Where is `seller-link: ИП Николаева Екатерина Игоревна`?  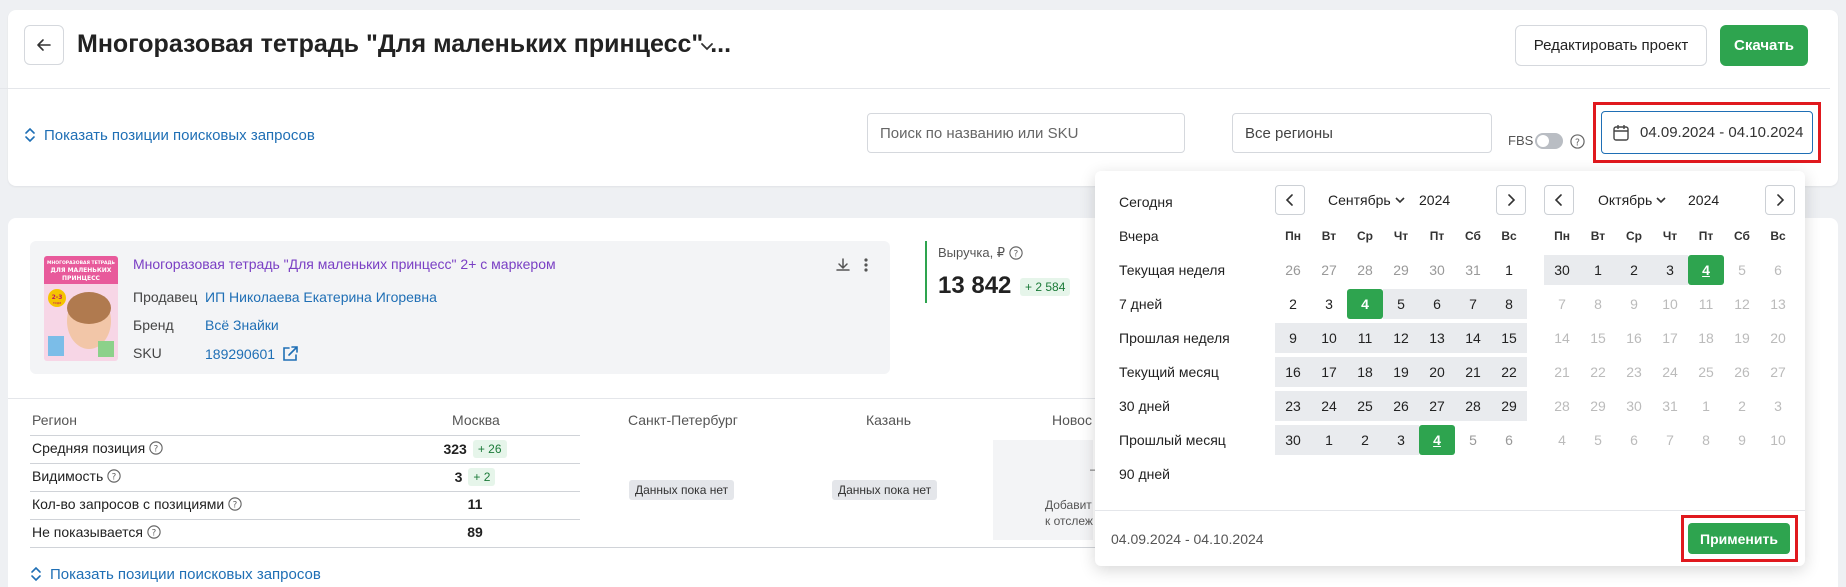
seller-link: ИП Николаева Екатерина Игоревна is located at coordinates (321, 297).